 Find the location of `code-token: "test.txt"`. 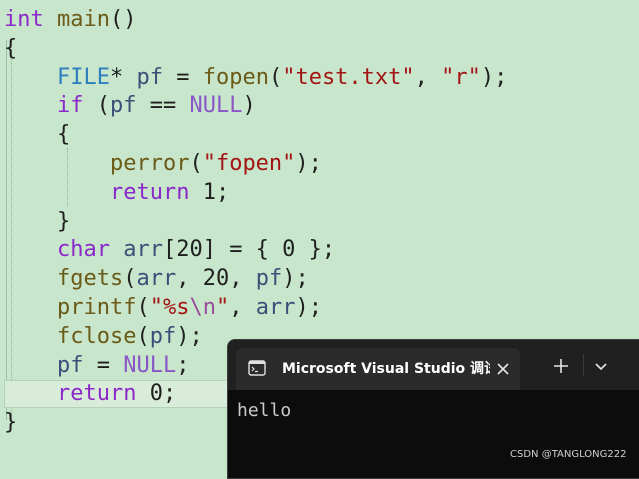

code-token: "test.txt" is located at coordinates (348, 77).